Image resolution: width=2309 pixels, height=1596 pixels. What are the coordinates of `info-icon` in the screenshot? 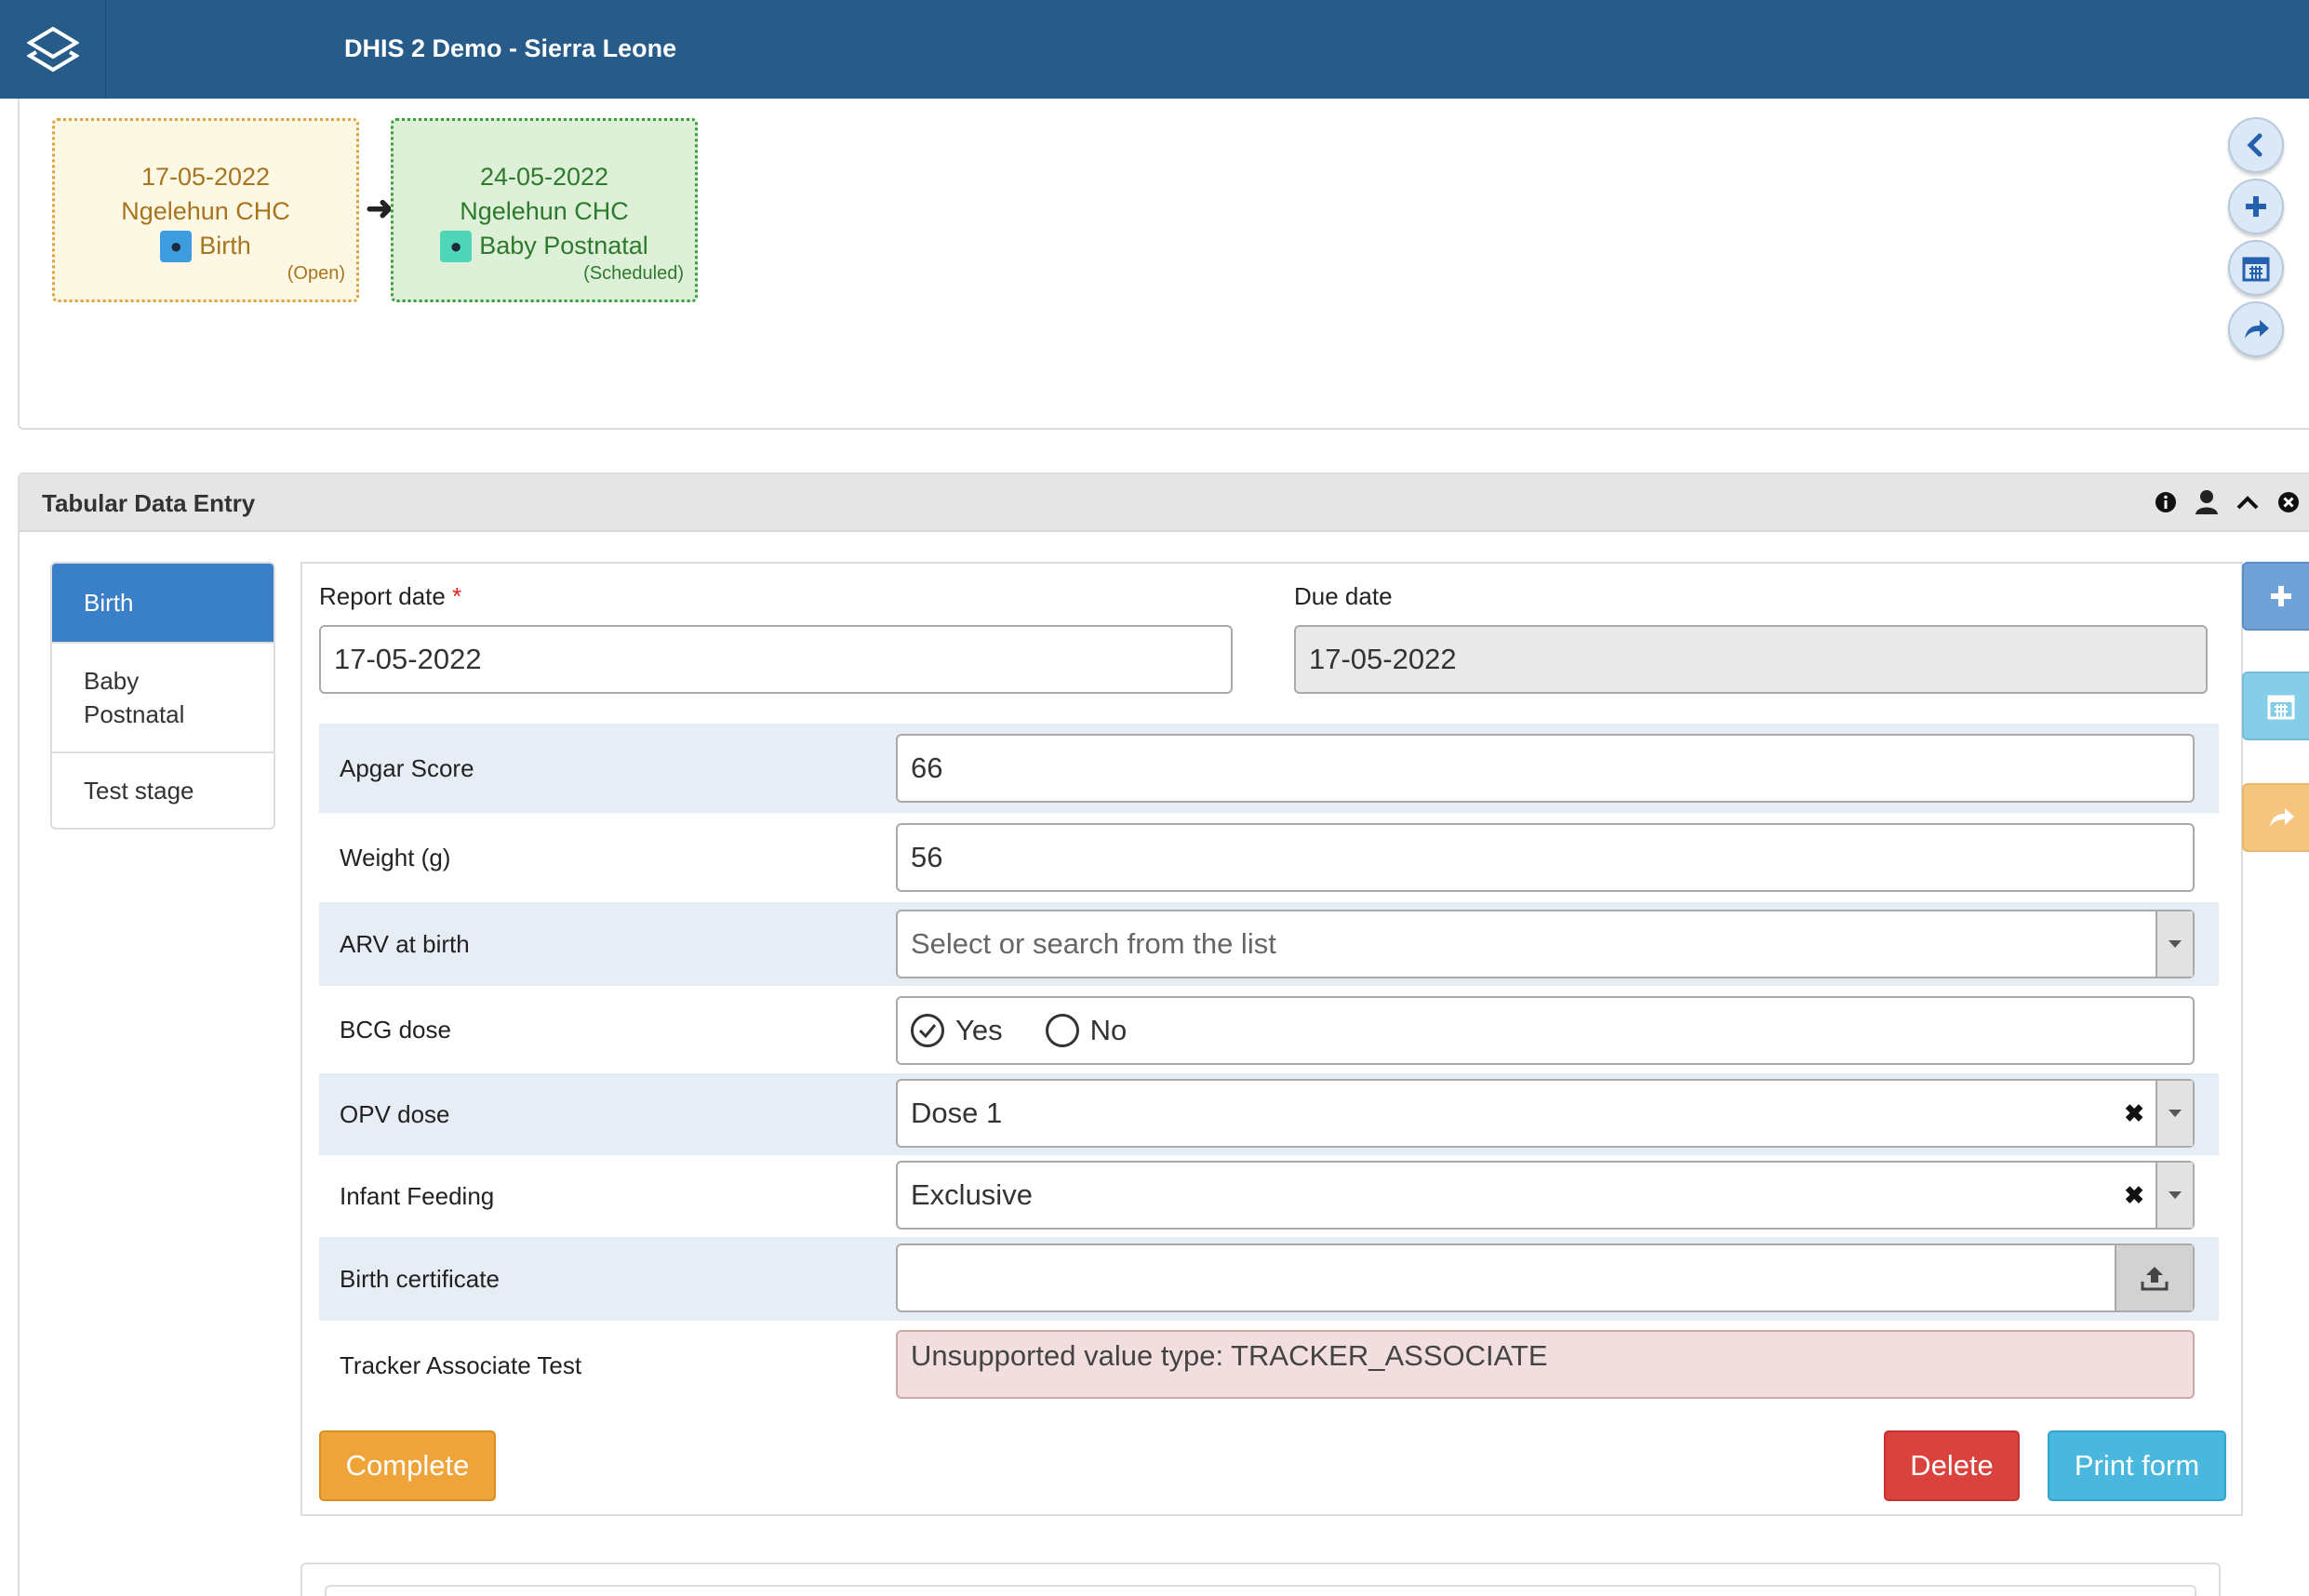 It's located at (2166, 502).